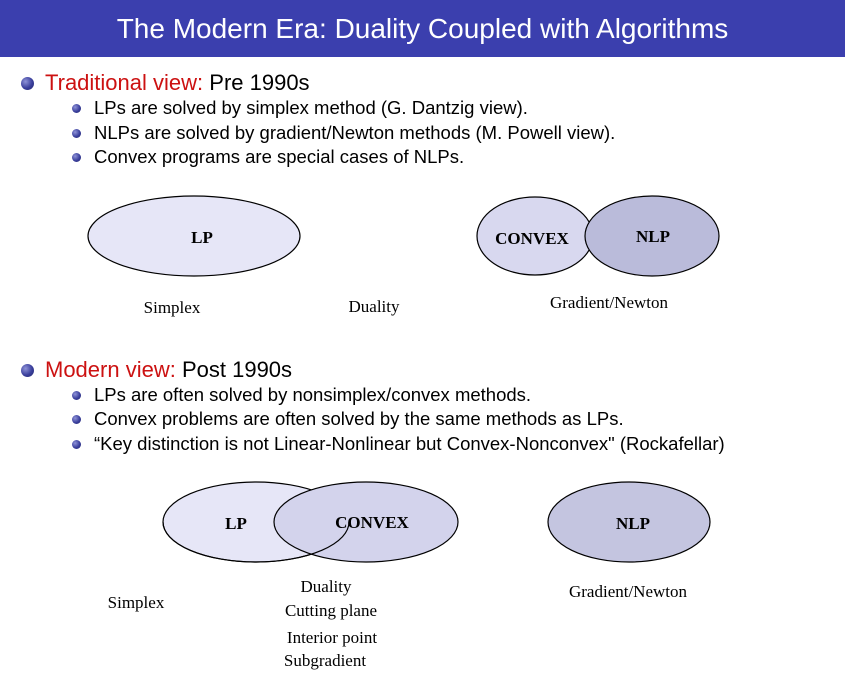 This screenshot has width=845, height=677. What do you see at coordinates (332, 637) in the screenshot?
I see `method-interior-point: Interior point` at bounding box center [332, 637].